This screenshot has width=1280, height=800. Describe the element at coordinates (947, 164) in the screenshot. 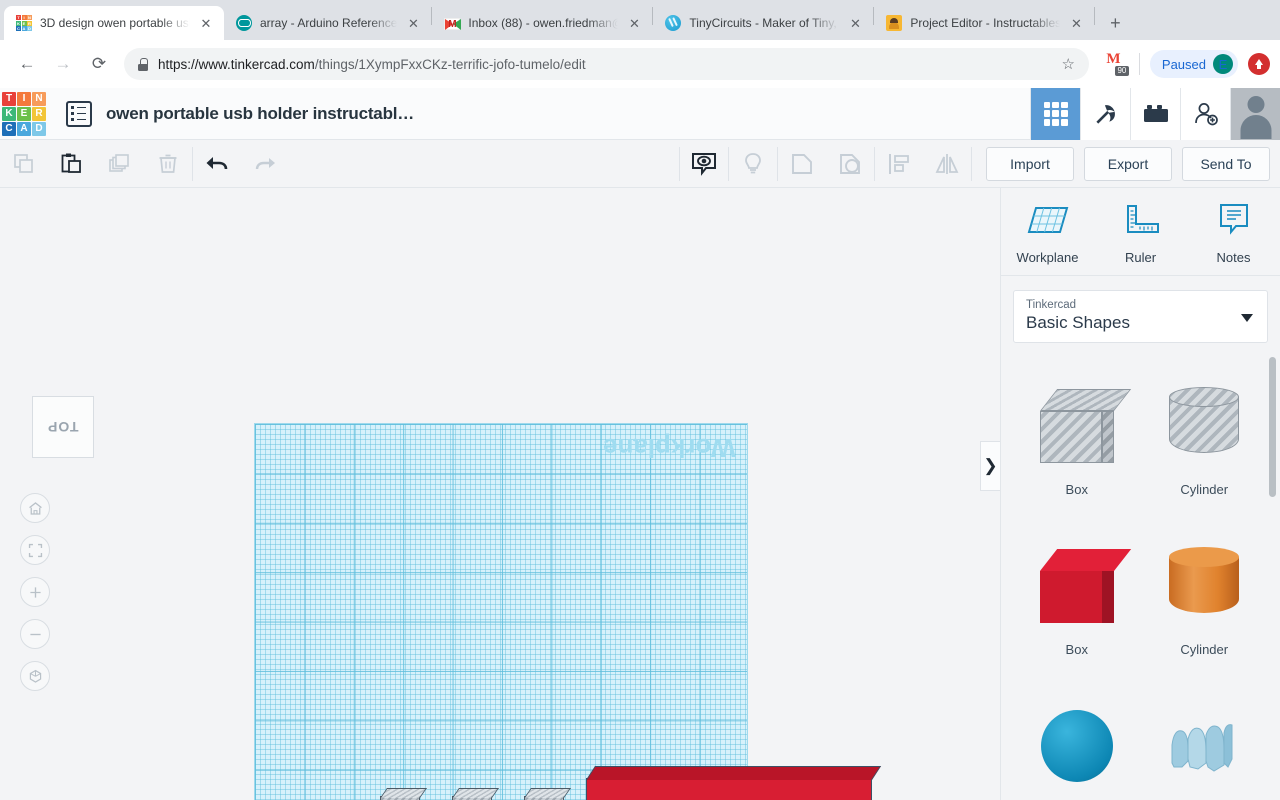

I see `mirror-button` at that location.